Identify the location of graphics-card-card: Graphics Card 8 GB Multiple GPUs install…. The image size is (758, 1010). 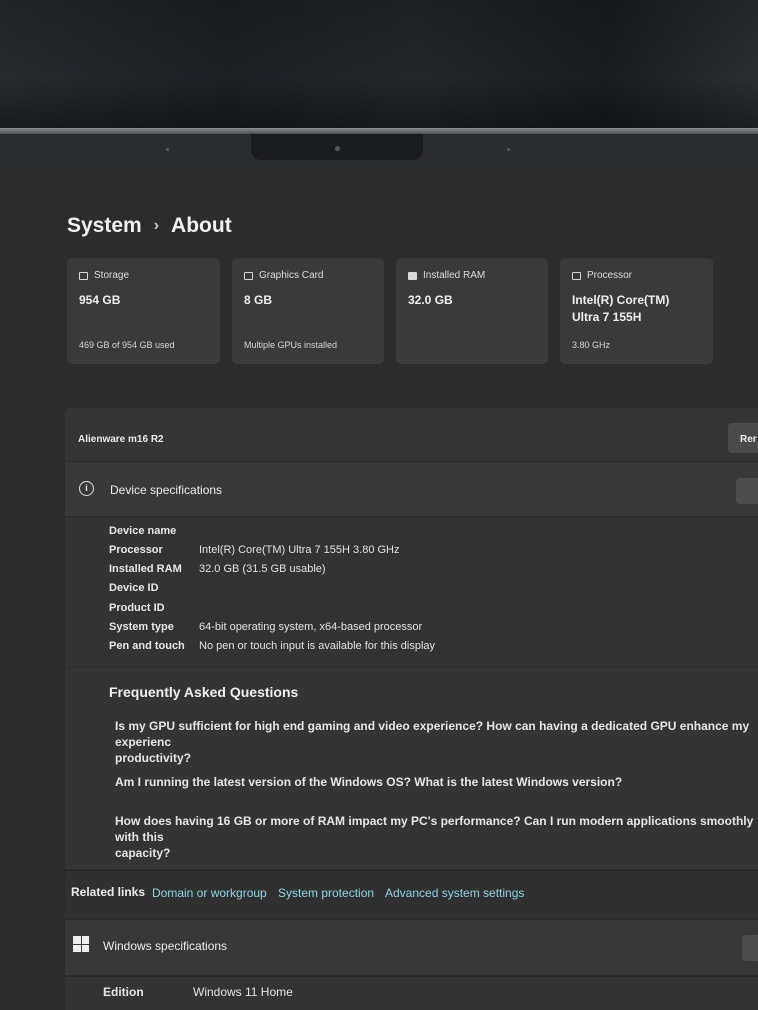
(308, 311).